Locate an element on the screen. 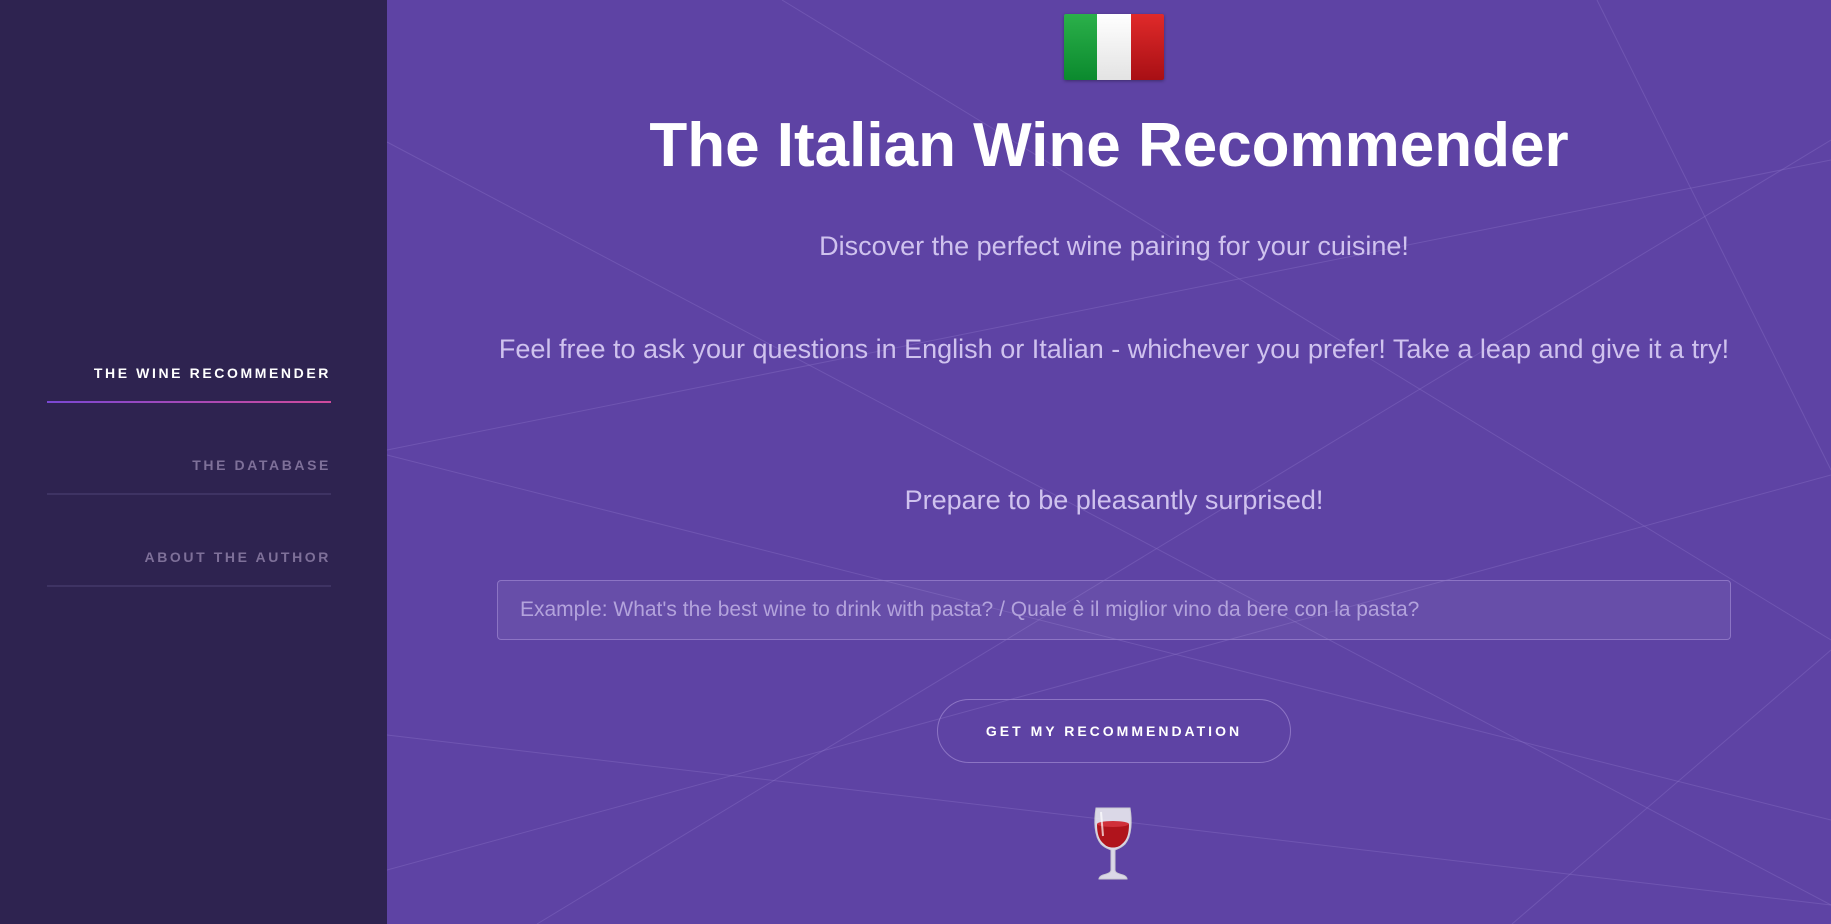 The image size is (1831, 924). surprise-text: Prepare to be pleasantly surprised! is located at coordinates (1114, 500).